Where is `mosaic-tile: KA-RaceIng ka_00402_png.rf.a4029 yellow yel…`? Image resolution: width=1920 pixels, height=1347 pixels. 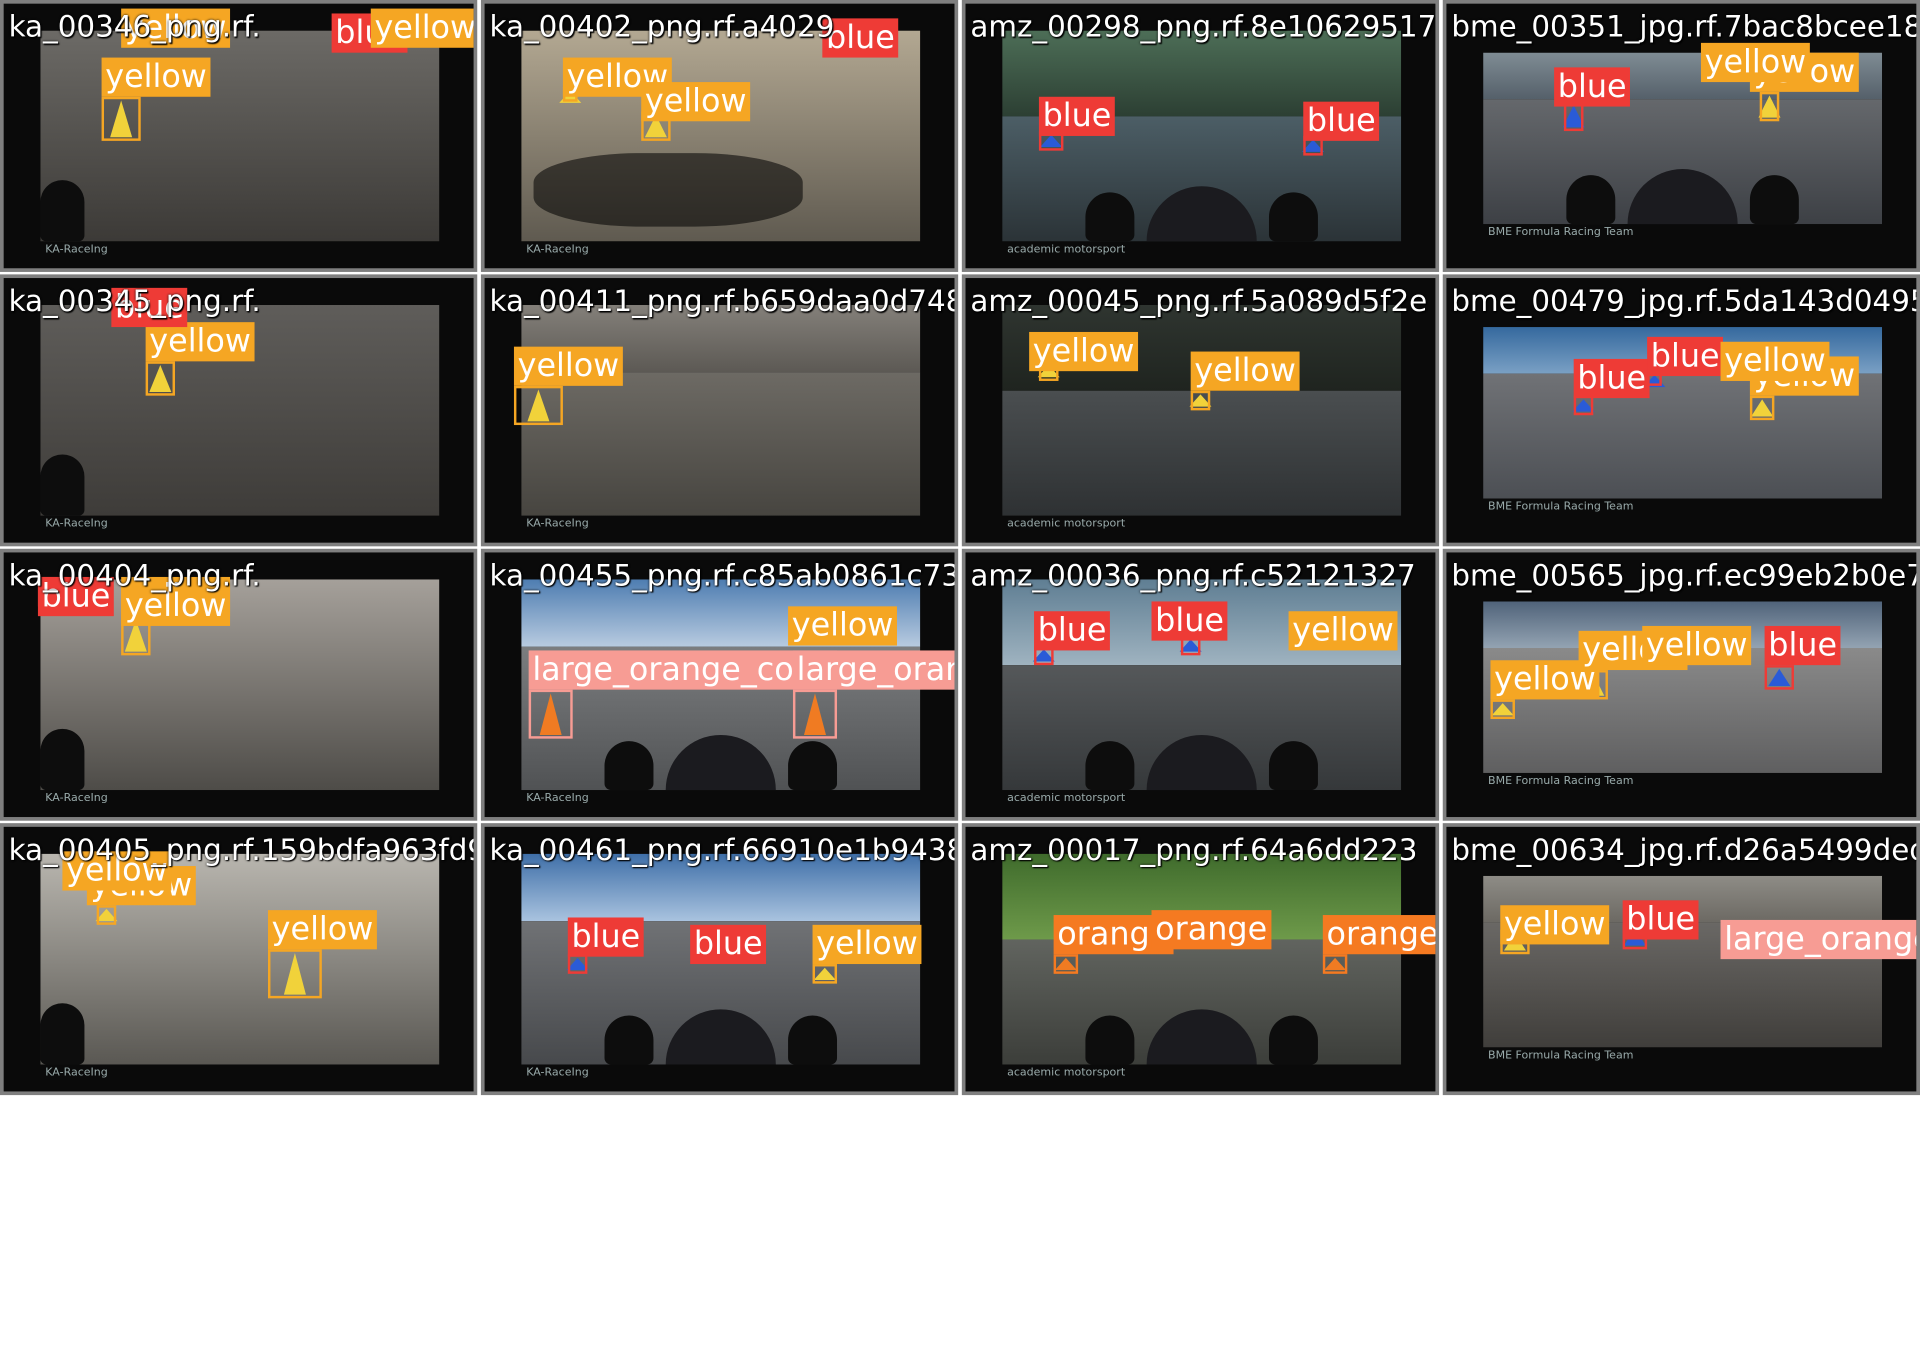
mosaic-tile: KA-RaceIng ka_00402_png.rf.a4029 yellow yel… is located at coordinates (719, 136).